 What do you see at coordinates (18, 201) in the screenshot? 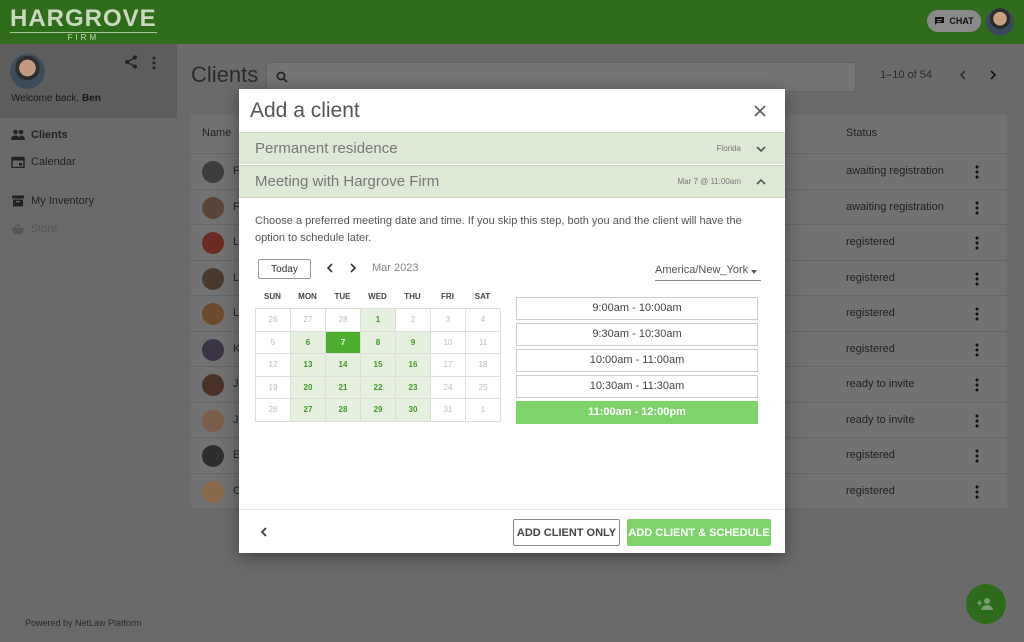
I see `archive-icon` at bounding box center [18, 201].